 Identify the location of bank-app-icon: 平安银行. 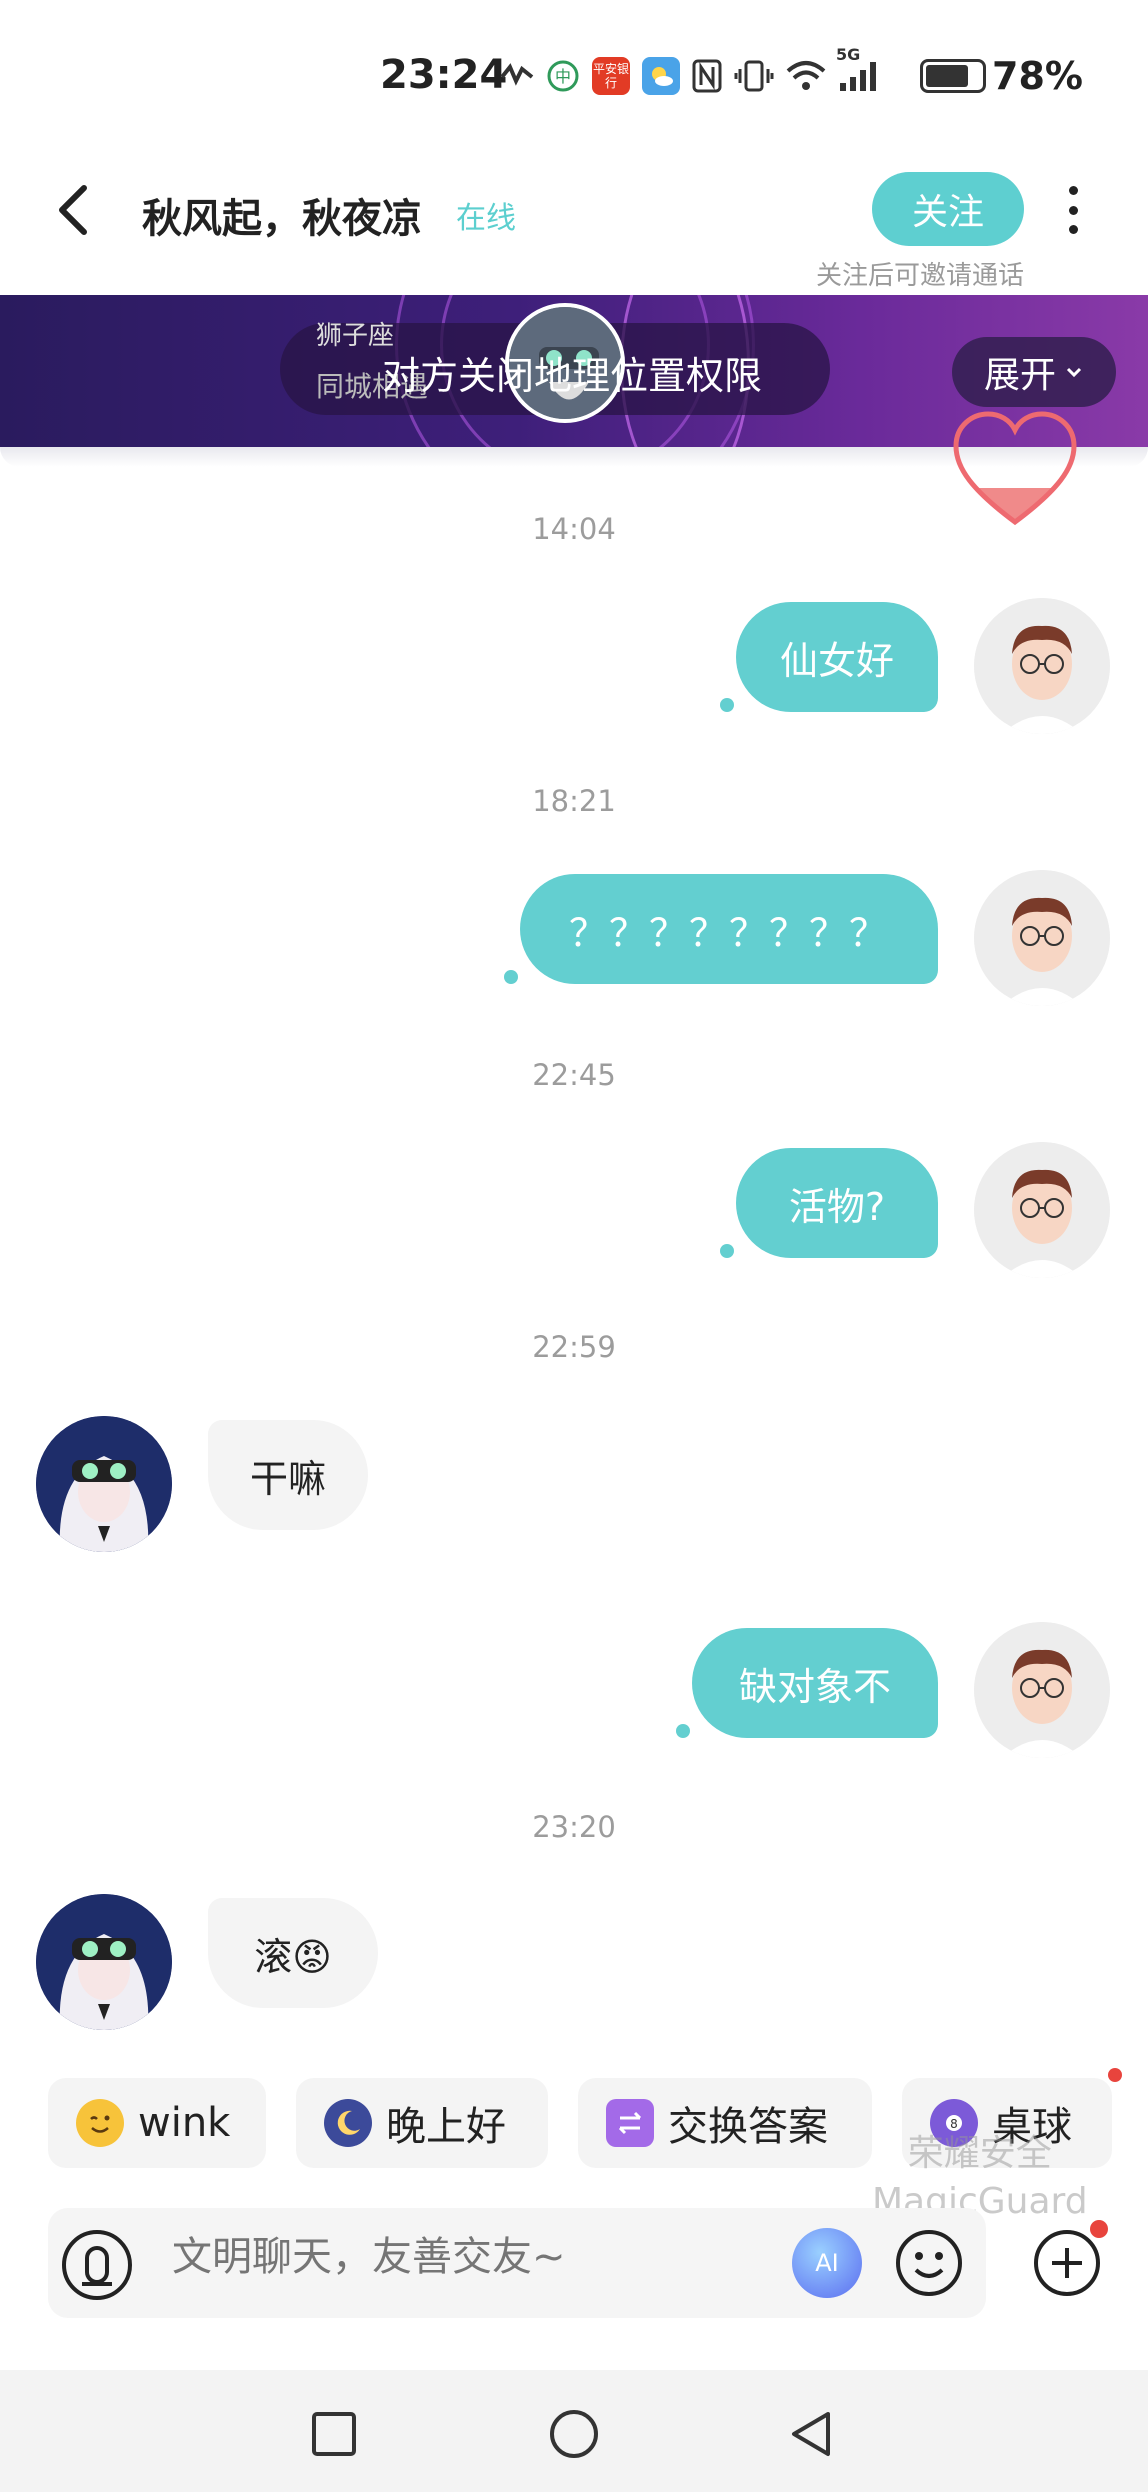
(611, 76).